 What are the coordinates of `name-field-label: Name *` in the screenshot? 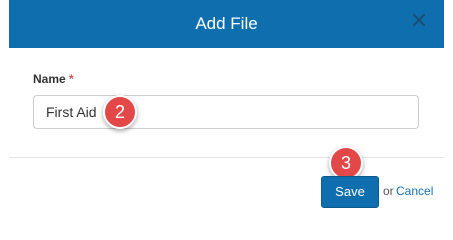 It's located at (53, 79).